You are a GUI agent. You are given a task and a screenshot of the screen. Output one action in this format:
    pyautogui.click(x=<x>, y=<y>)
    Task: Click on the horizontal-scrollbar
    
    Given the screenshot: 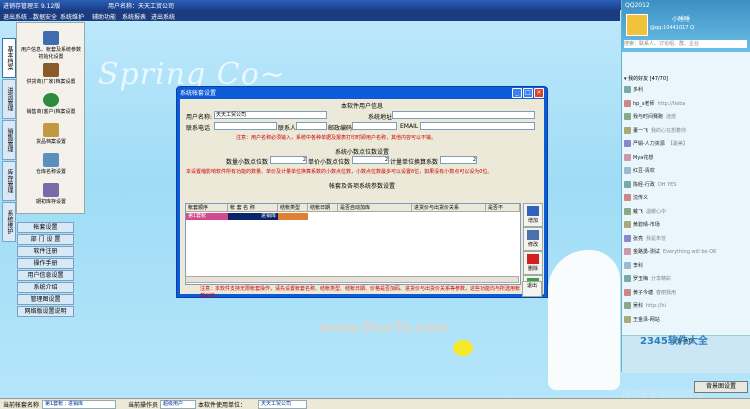 What is the action you would take?
    pyautogui.click(x=352, y=279)
    